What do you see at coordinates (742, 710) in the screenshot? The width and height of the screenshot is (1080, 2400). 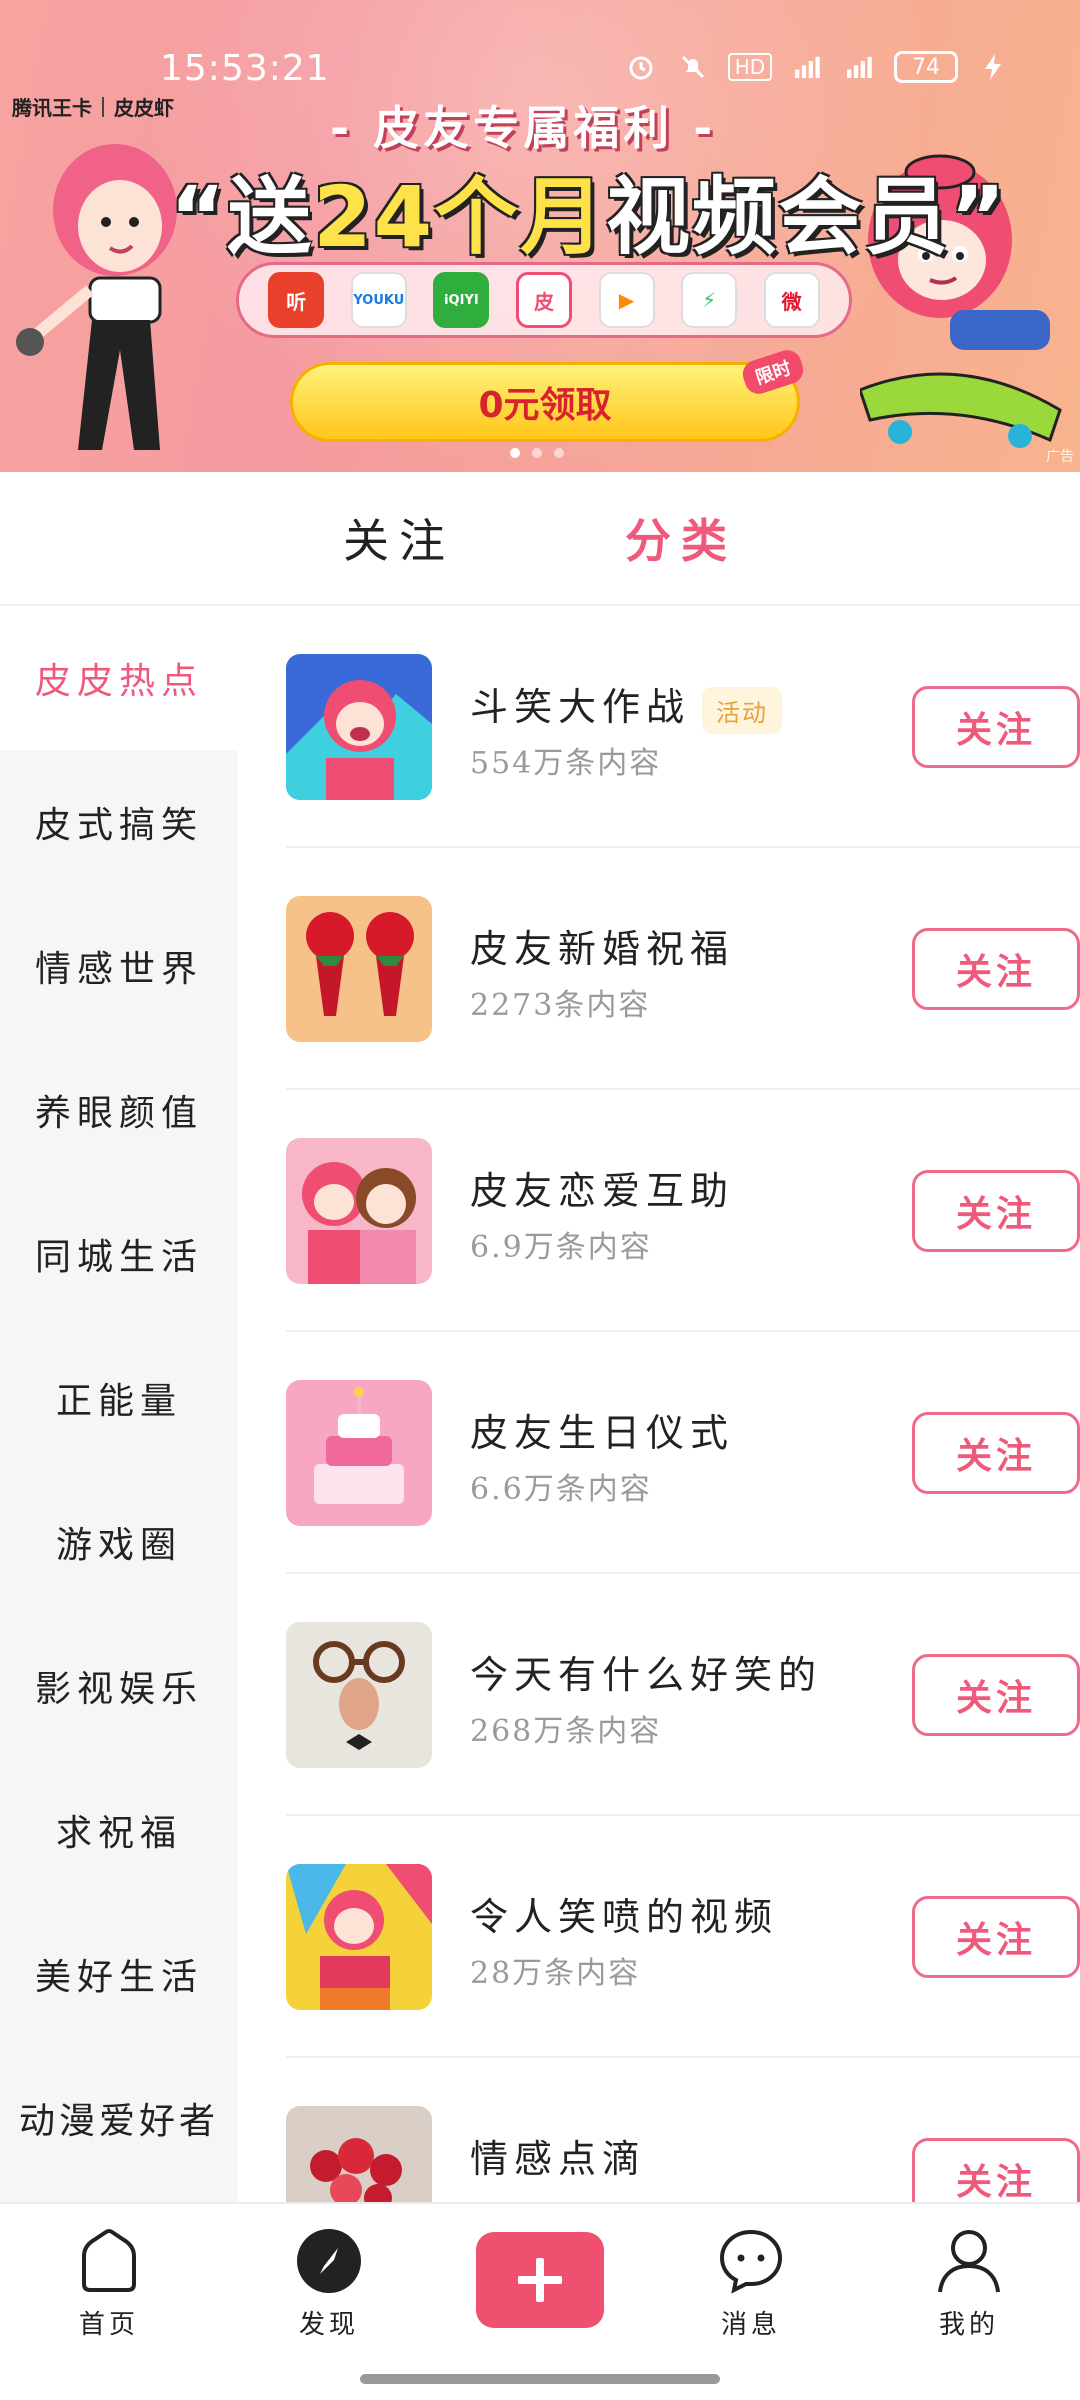 I see `activity-badge: 活动` at bounding box center [742, 710].